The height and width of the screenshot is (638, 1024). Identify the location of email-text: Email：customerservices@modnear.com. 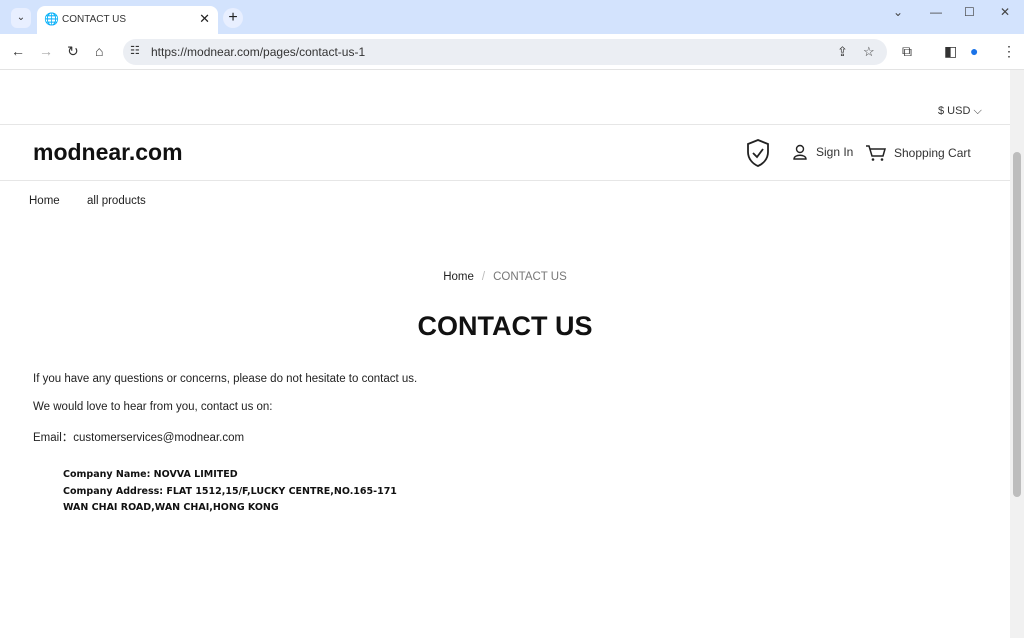
(139, 438).